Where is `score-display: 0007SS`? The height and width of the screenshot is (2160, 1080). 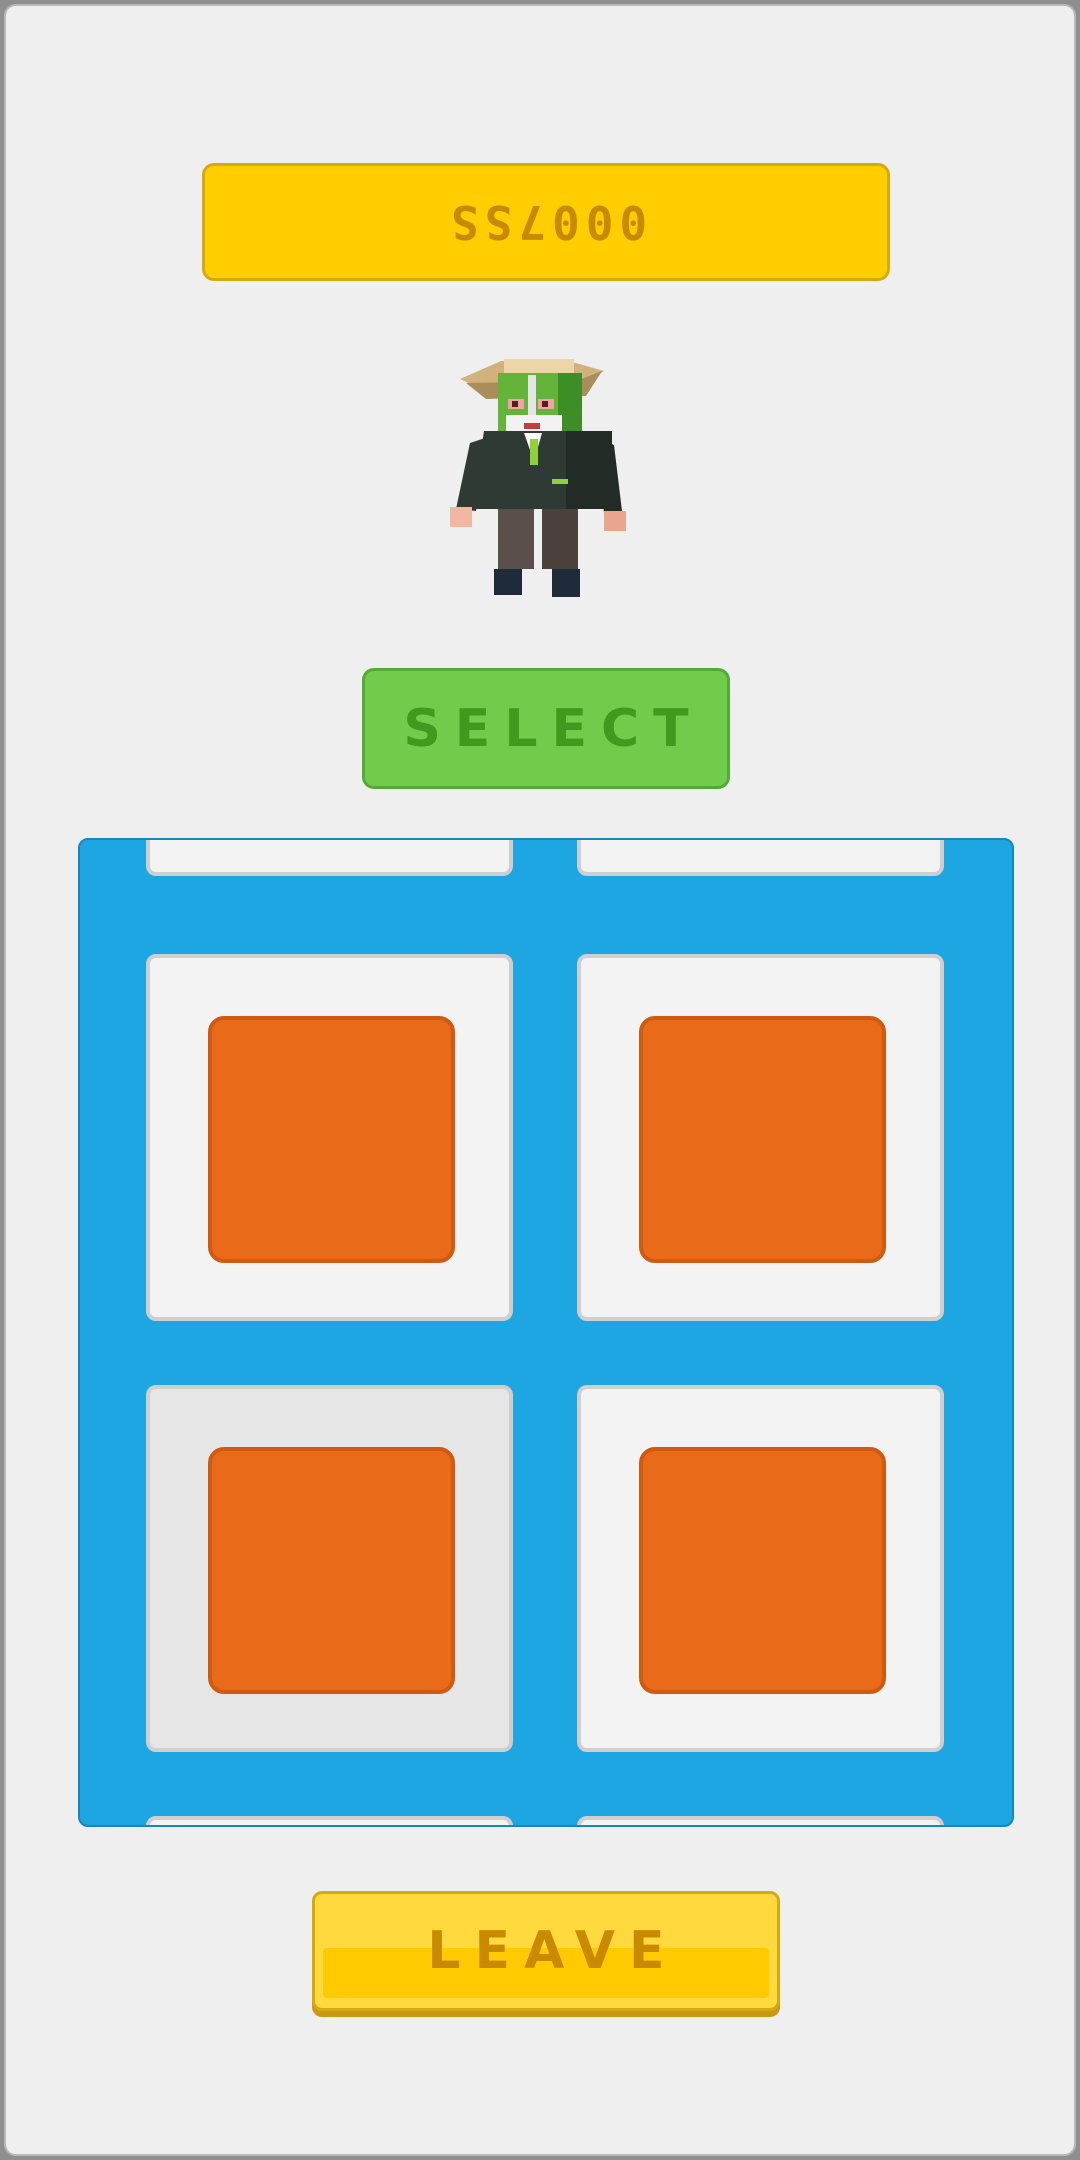
score-display: 0007SS is located at coordinates (546, 222).